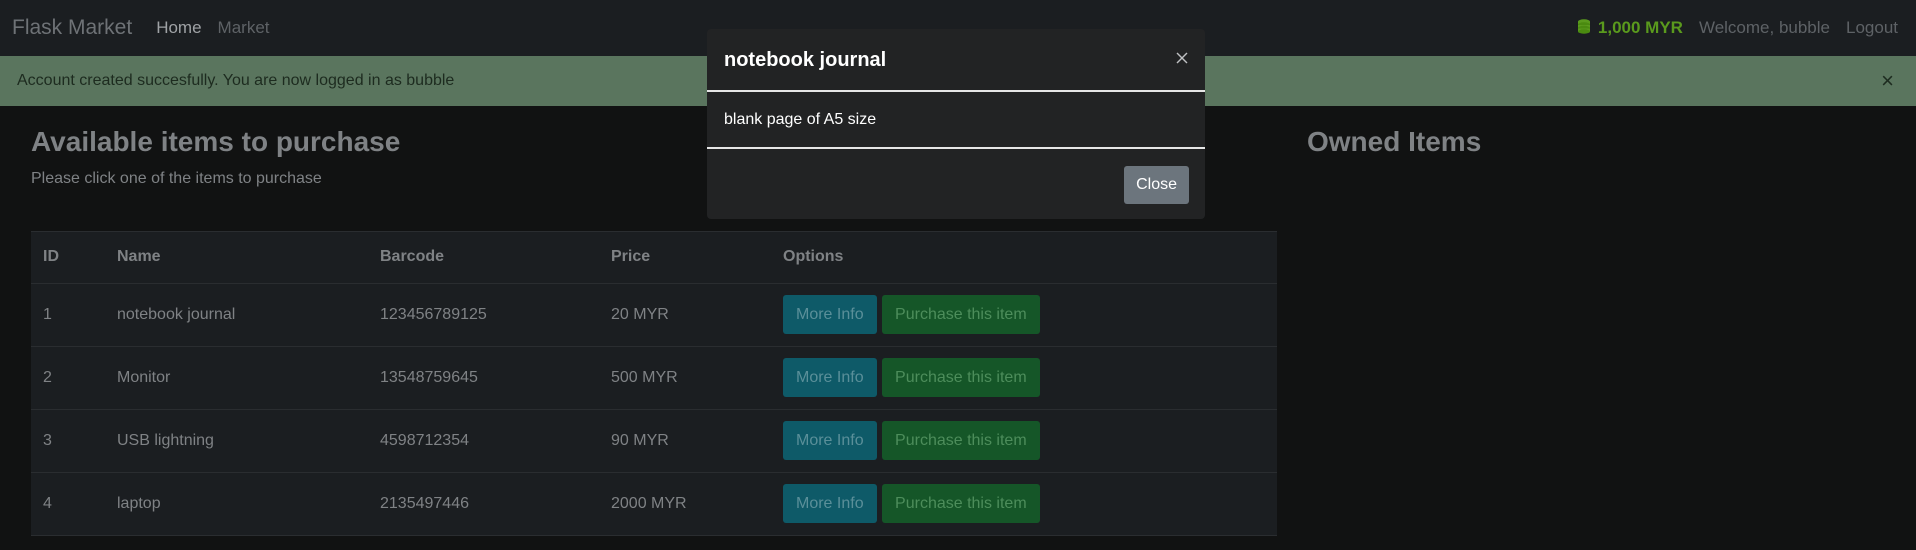 The width and height of the screenshot is (1916, 550). What do you see at coordinates (800, 119) in the screenshot?
I see `modal-body-text: blank page of A5 size` at bounding box center [800, 119].